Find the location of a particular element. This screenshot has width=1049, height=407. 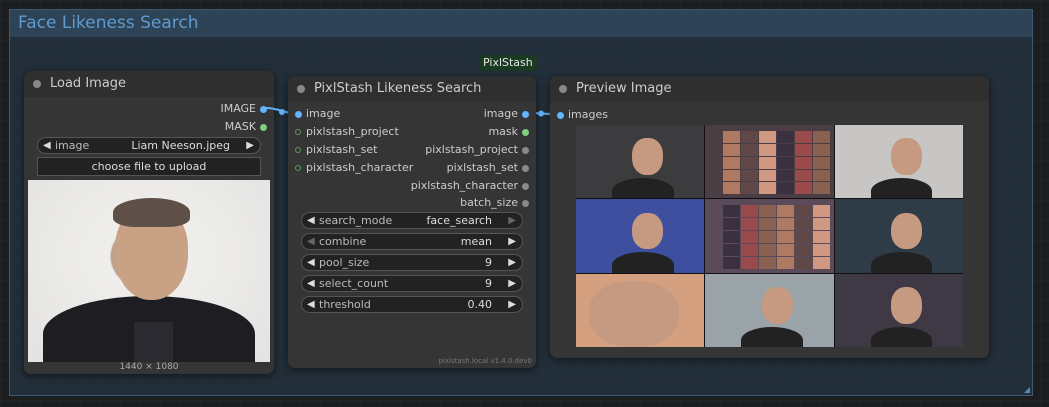

search-node-title: PixlStash Likeness Search is located at coordinates (412, 89).